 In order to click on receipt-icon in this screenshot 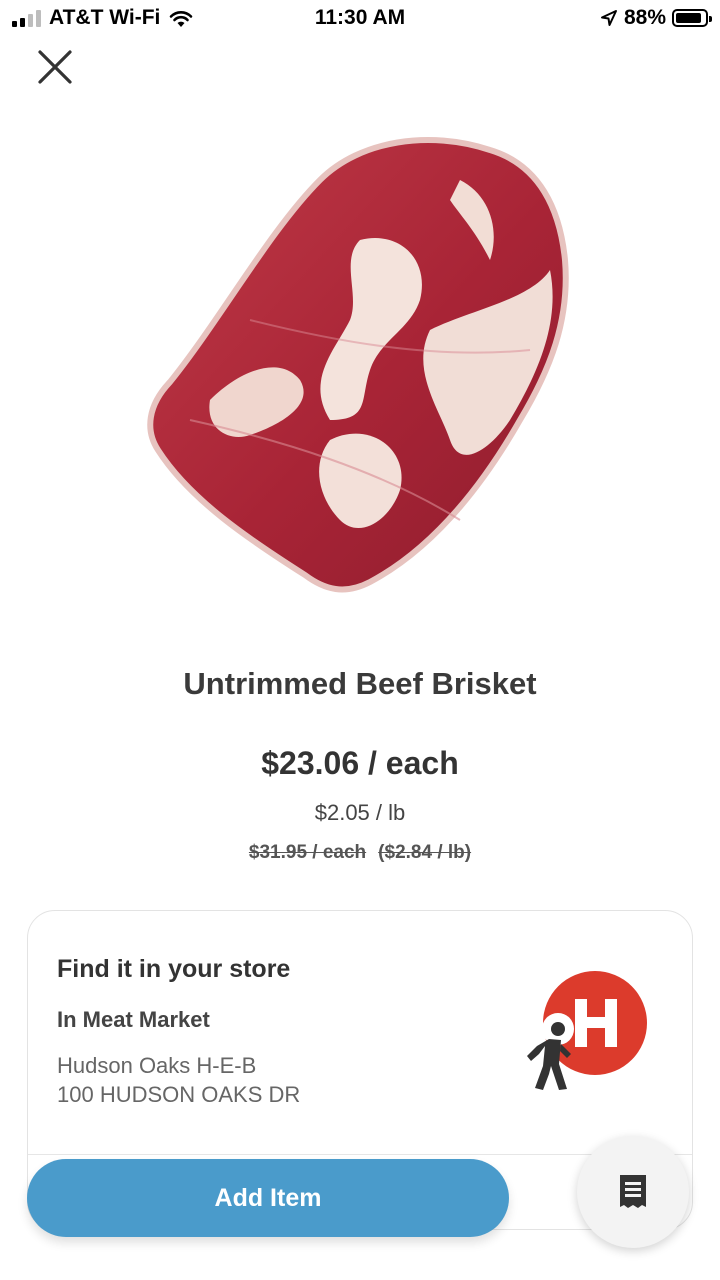, I will do `click(633, 1191)`.